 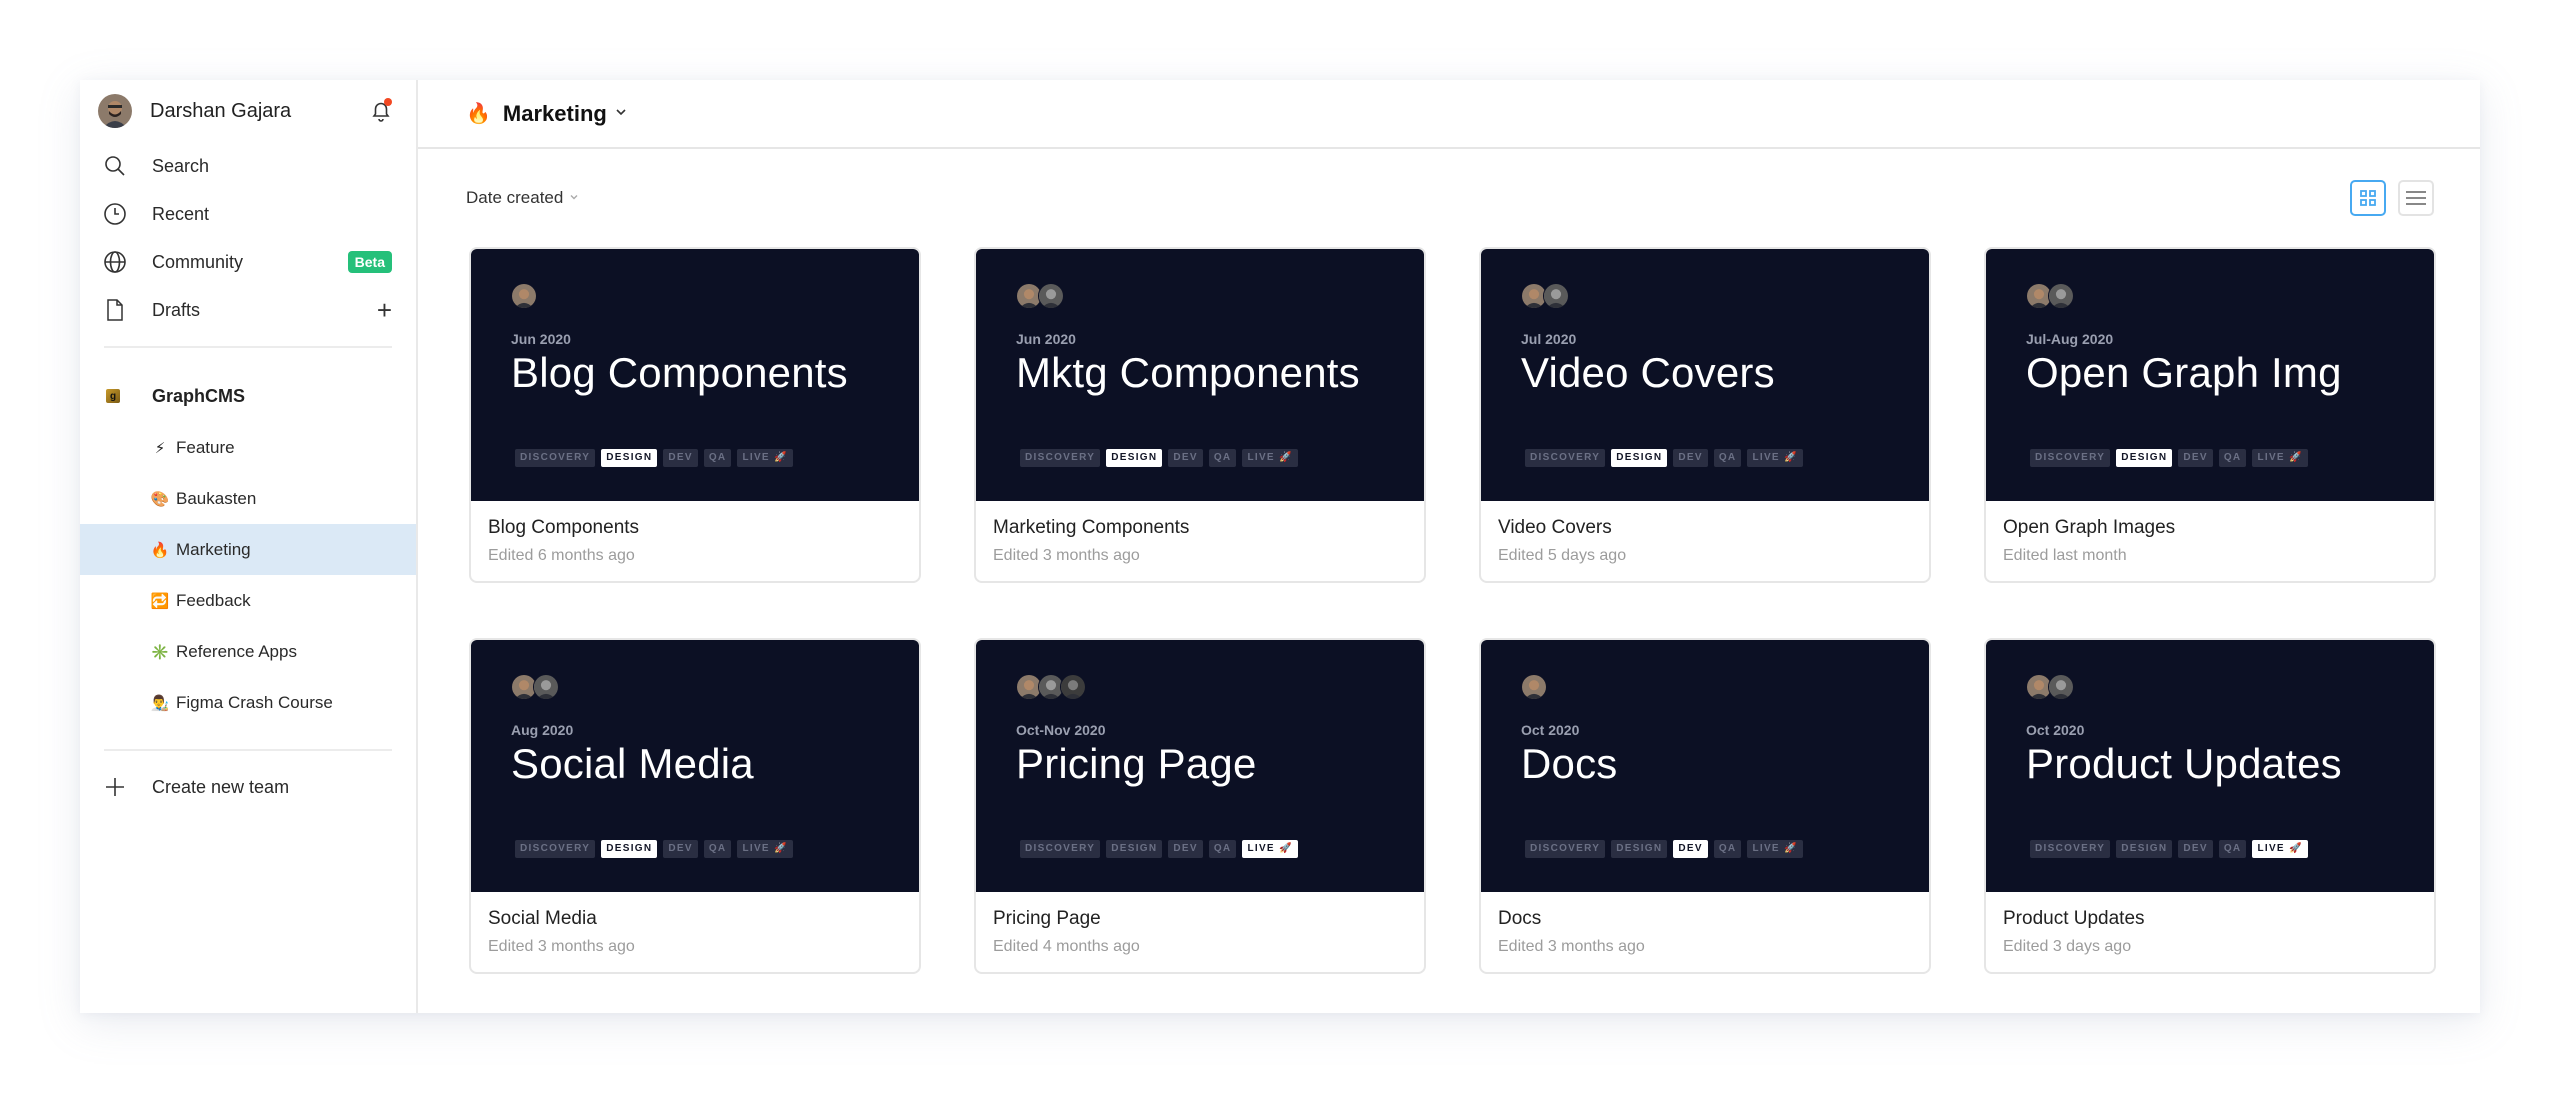 I want to click on thumbnail-title: Pricing Page, so click(x=1136, y=763).